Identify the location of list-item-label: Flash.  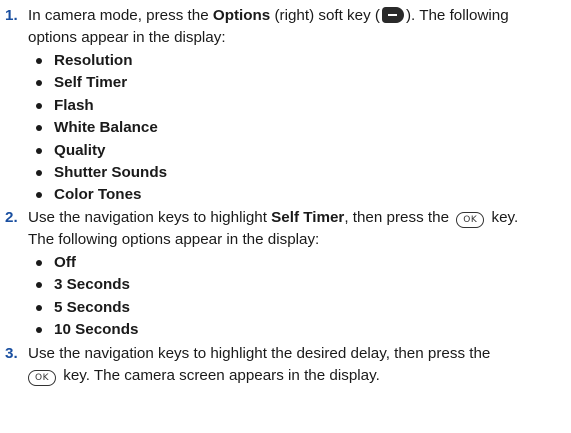
(74, 105).